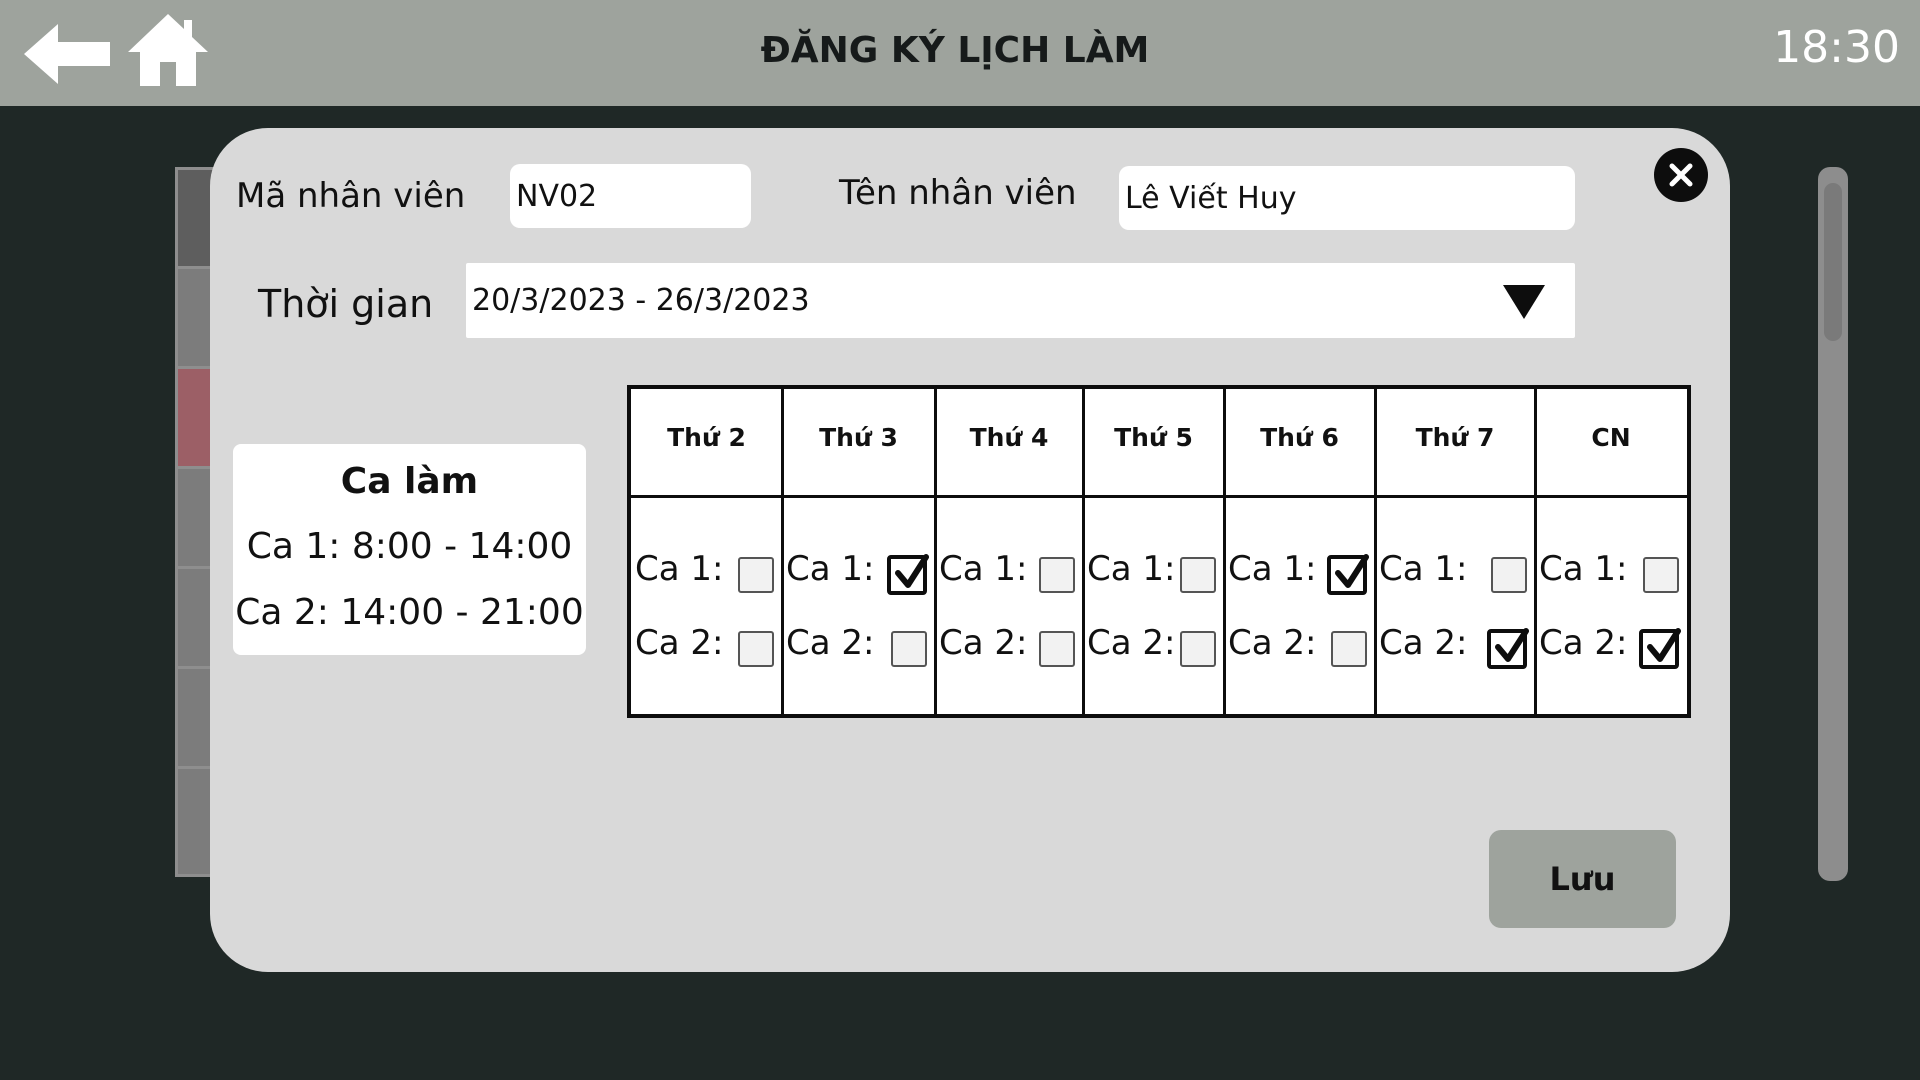  Describe the element at coordinates (630, 196) in the screenshot. I see `employee-id-field: NV02` at that location.